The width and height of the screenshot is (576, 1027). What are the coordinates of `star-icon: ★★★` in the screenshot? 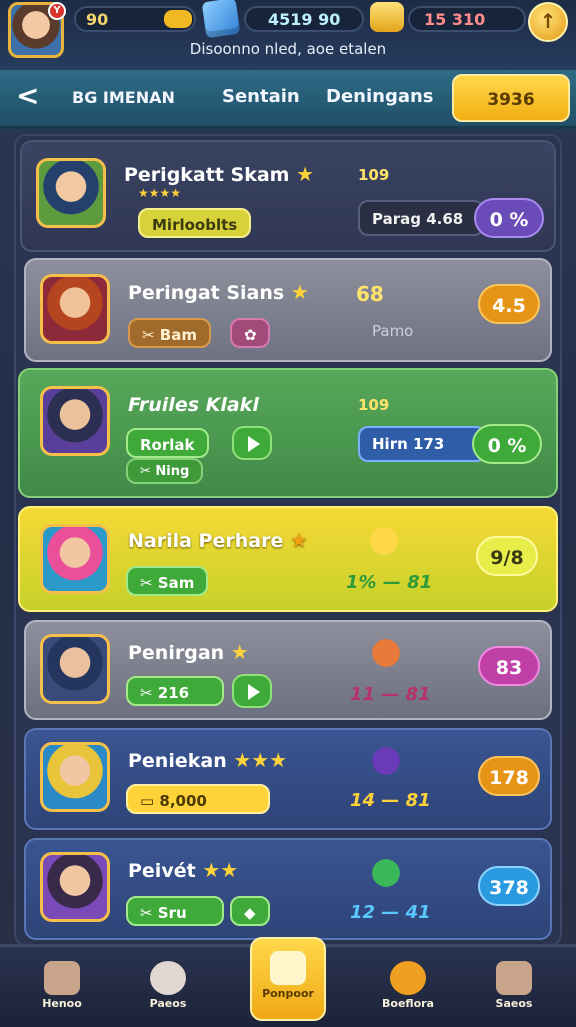 It's located at (260, 760).